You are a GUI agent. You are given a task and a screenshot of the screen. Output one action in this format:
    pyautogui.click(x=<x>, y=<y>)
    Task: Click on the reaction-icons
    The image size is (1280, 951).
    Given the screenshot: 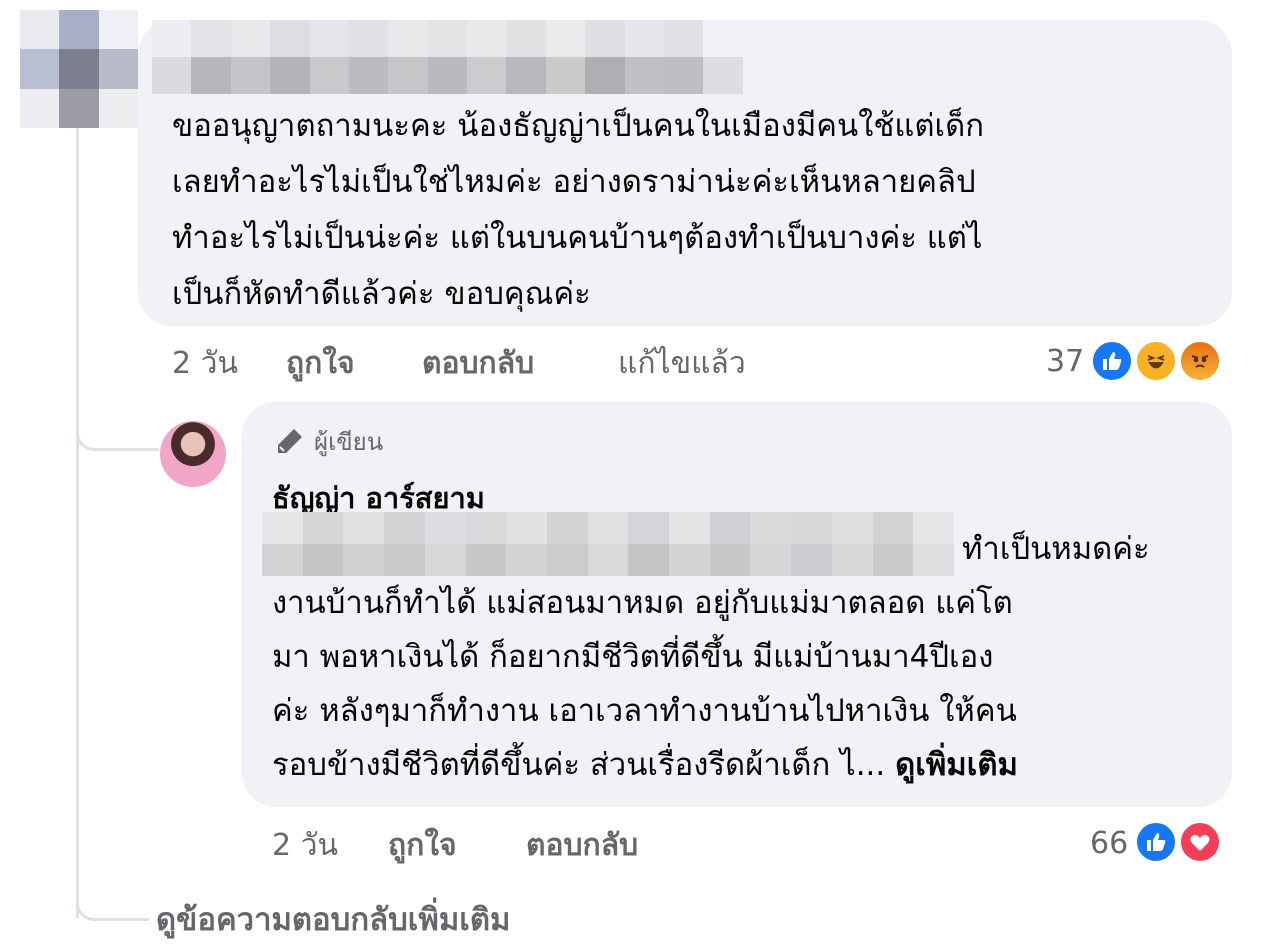 What is the action you would take?
    pyautogui.click(x=1158, y=363)
    